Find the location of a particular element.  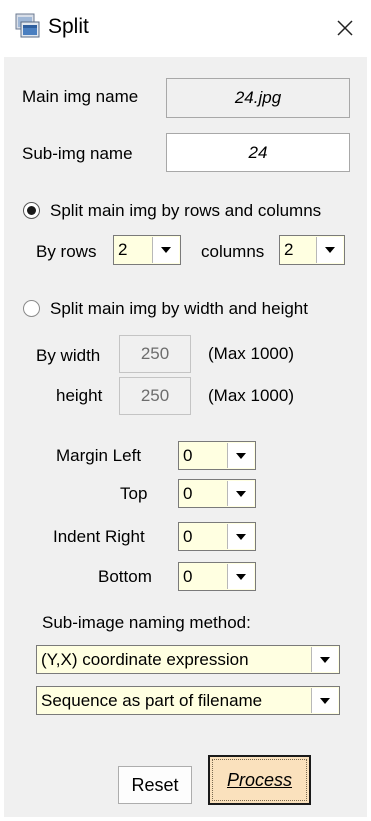

margin-left-dropdown: 0 is located at coordinates (217, 455).